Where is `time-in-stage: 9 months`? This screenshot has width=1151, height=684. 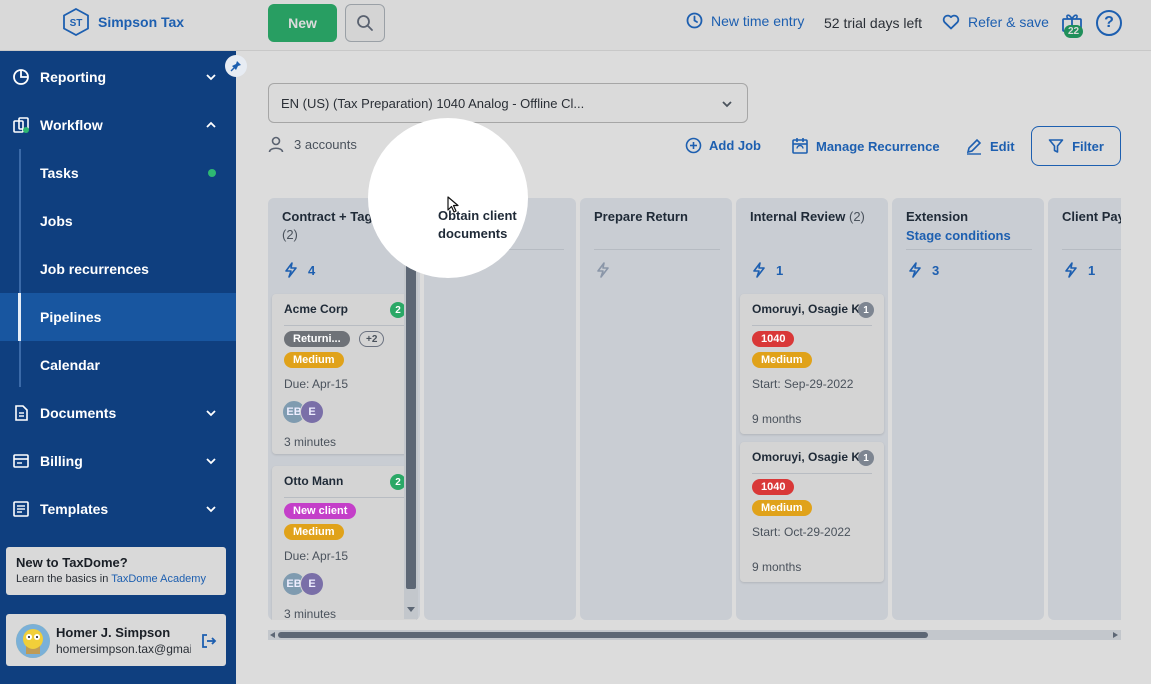
time-in-stage: 9 months is located at coordinates (777, 567).